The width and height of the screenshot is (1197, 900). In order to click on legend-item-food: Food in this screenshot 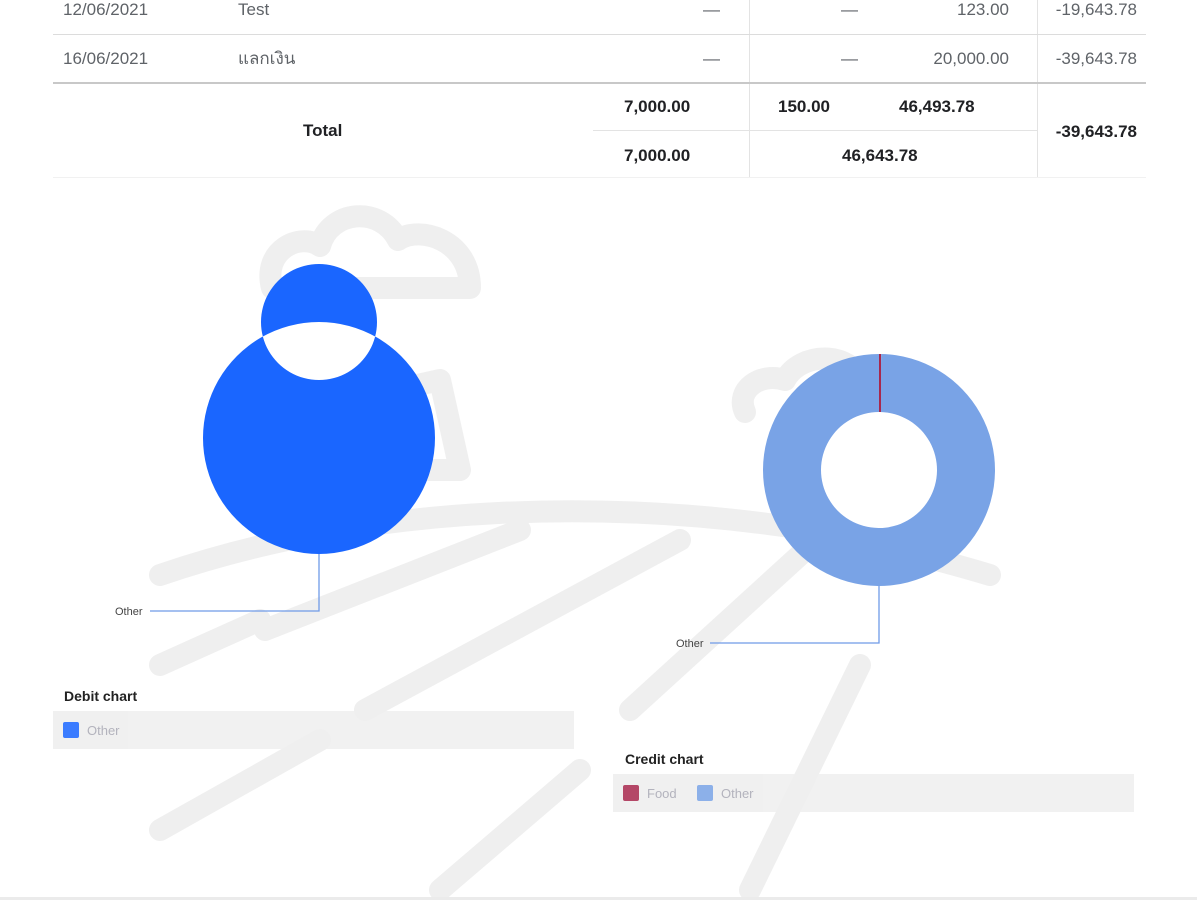, I will do `click(650, 793)`.